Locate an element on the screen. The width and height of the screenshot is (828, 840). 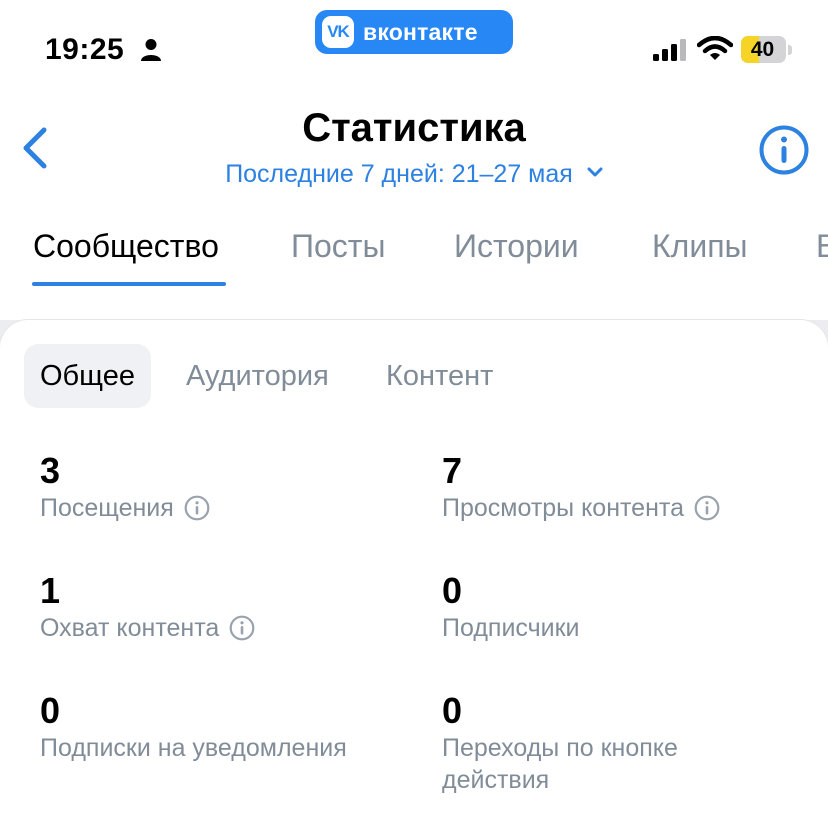
status-time: 19:25 is located at coordinates (85, 49).